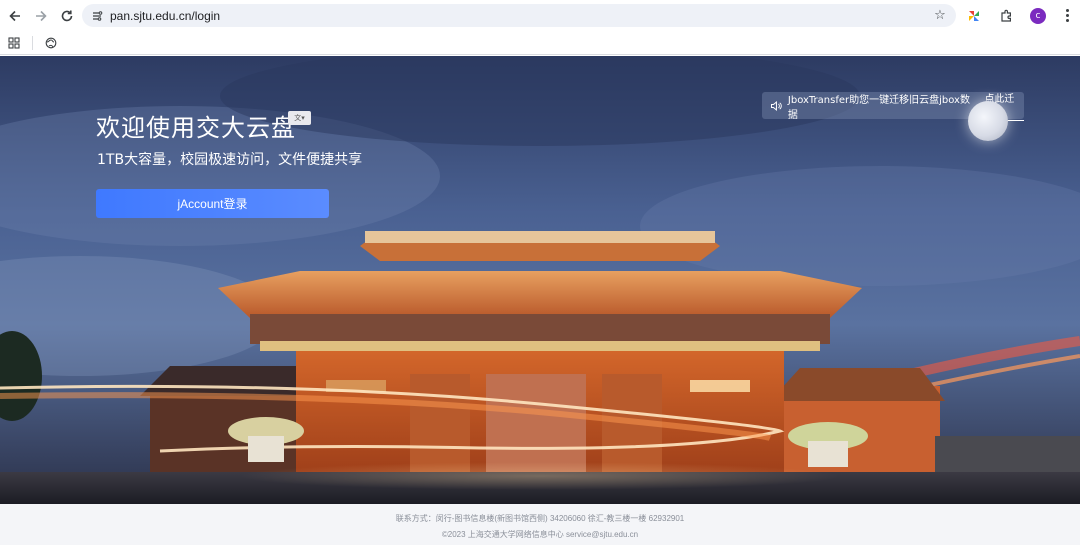 Image resolution: width=1080 pixels, height=545 pixels. What do you see at coordinates (878, 107) in the screenshot?
I see `notice-text: JboxTransfer助您一键迁移旧云盘jbox数据` at bounding box center [878, 107].